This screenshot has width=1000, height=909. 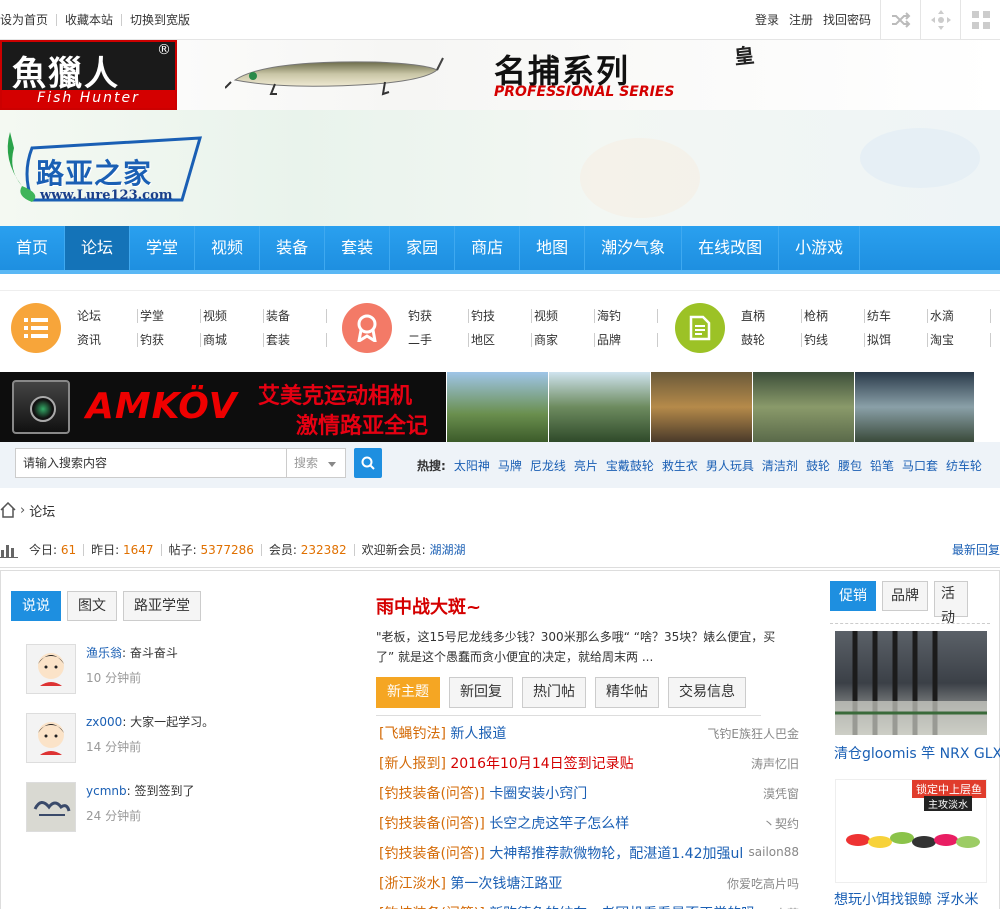 I want to click on promo-image-lures: 锁定中上层鱼 主攻淡水, so click(x=911, y=831).